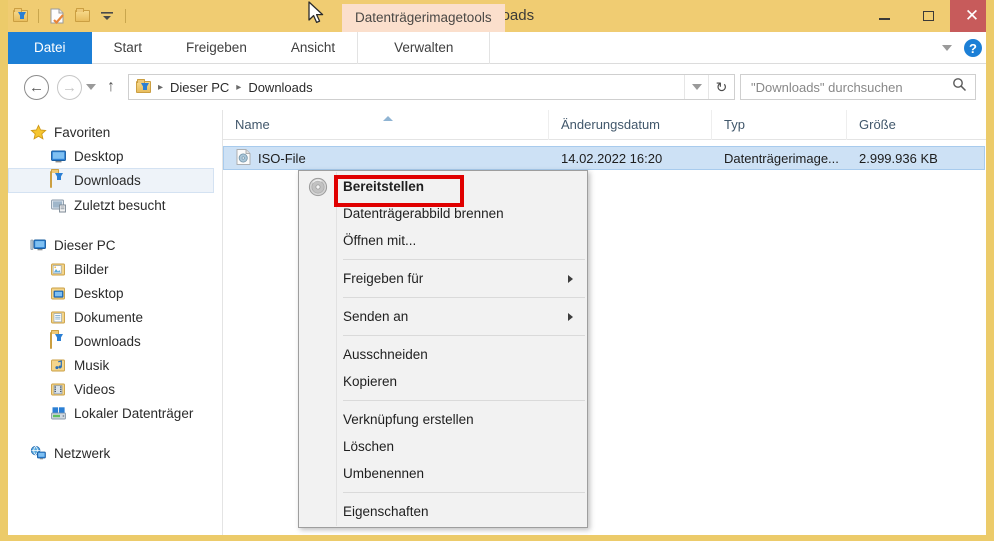 This screenshot has height=541, width=994. Describe the element at coordinates (115, 269) in the screenshot. I see `sidebar-item-bilder: Bilder` at that location.